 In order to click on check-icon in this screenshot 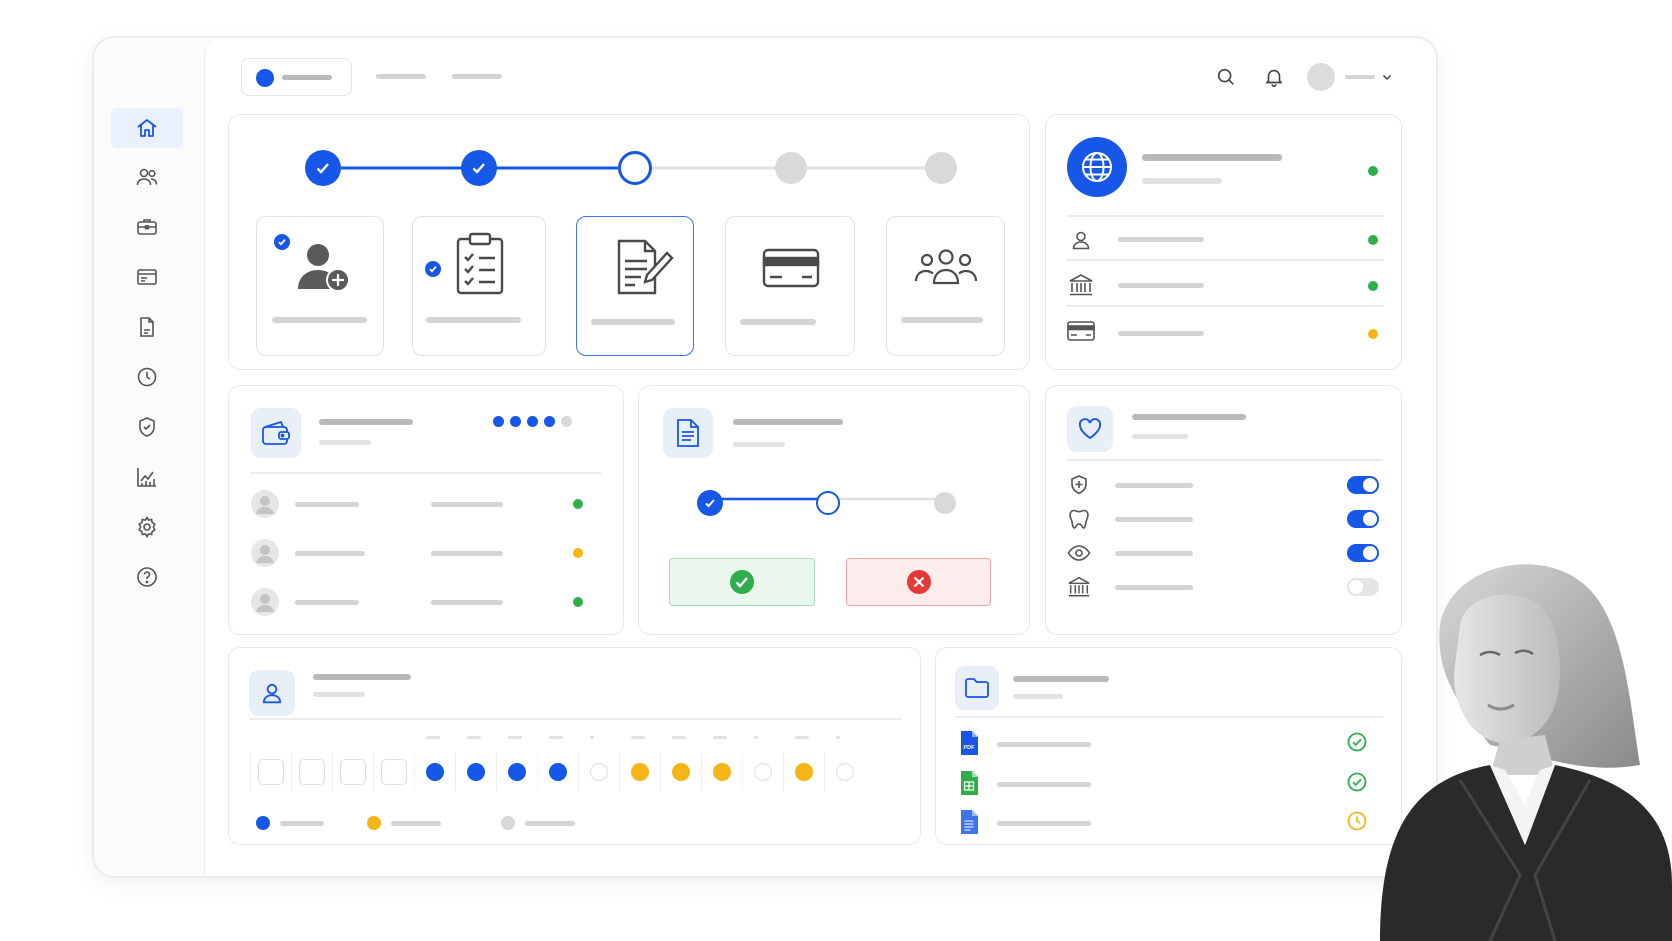, I will do `click(710, 503)`.